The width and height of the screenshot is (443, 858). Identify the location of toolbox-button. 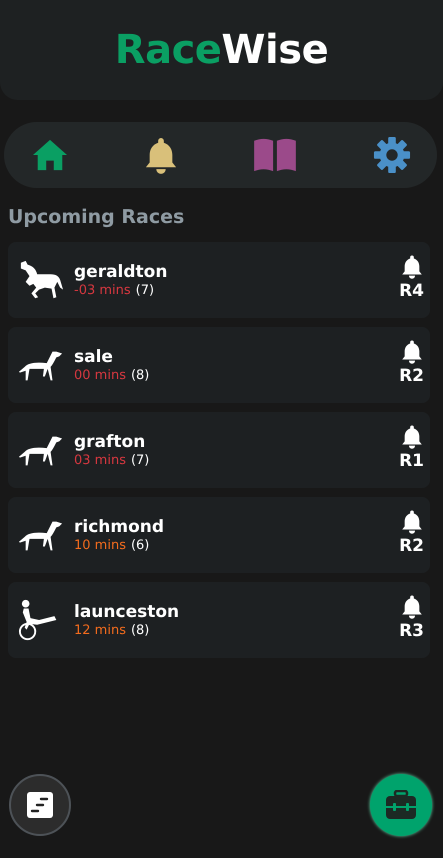
(401, 805).